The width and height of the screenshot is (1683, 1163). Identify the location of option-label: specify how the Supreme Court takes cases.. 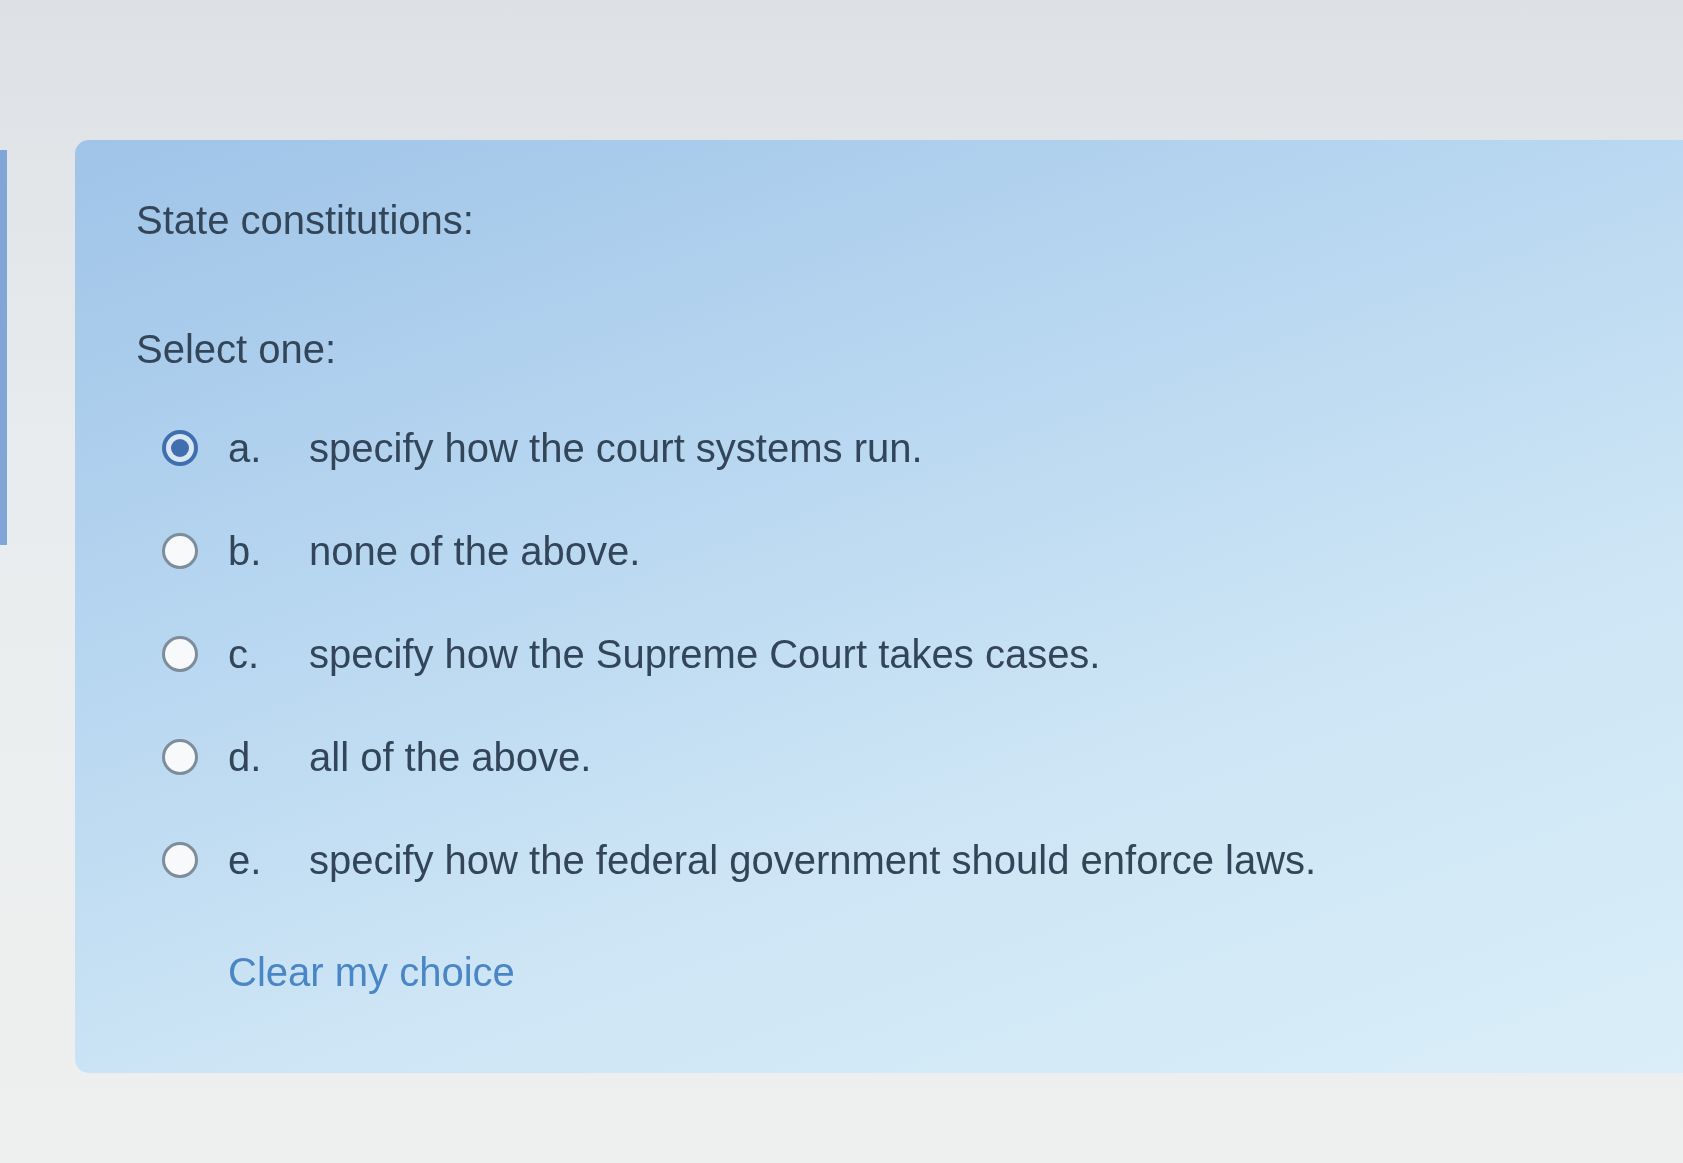
(705, 654).